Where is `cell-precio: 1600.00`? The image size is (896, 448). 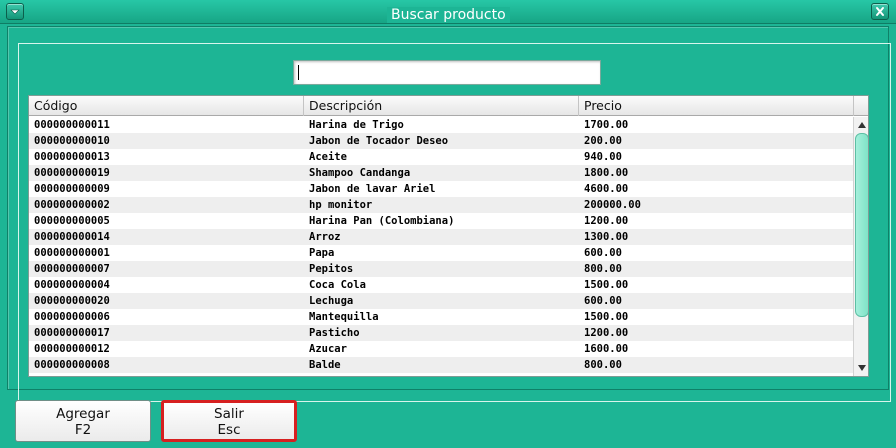 cell-precio: 1600.00 is located at coordinates (606, 349).